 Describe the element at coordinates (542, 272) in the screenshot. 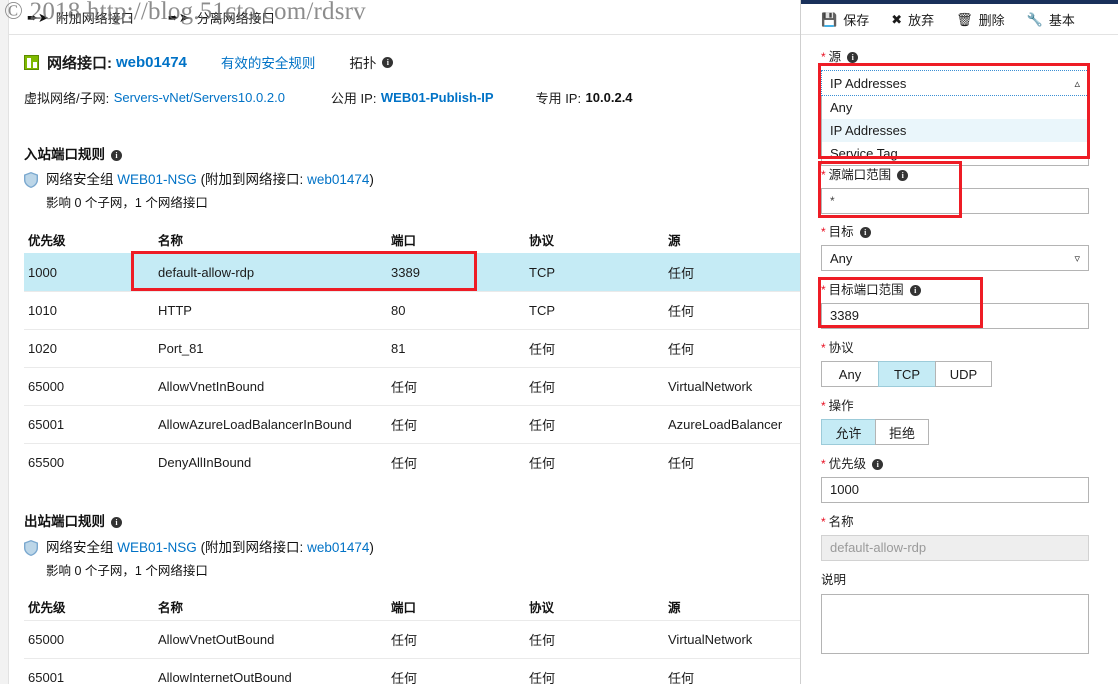

I see `cell-protocol: TCP` at that location.